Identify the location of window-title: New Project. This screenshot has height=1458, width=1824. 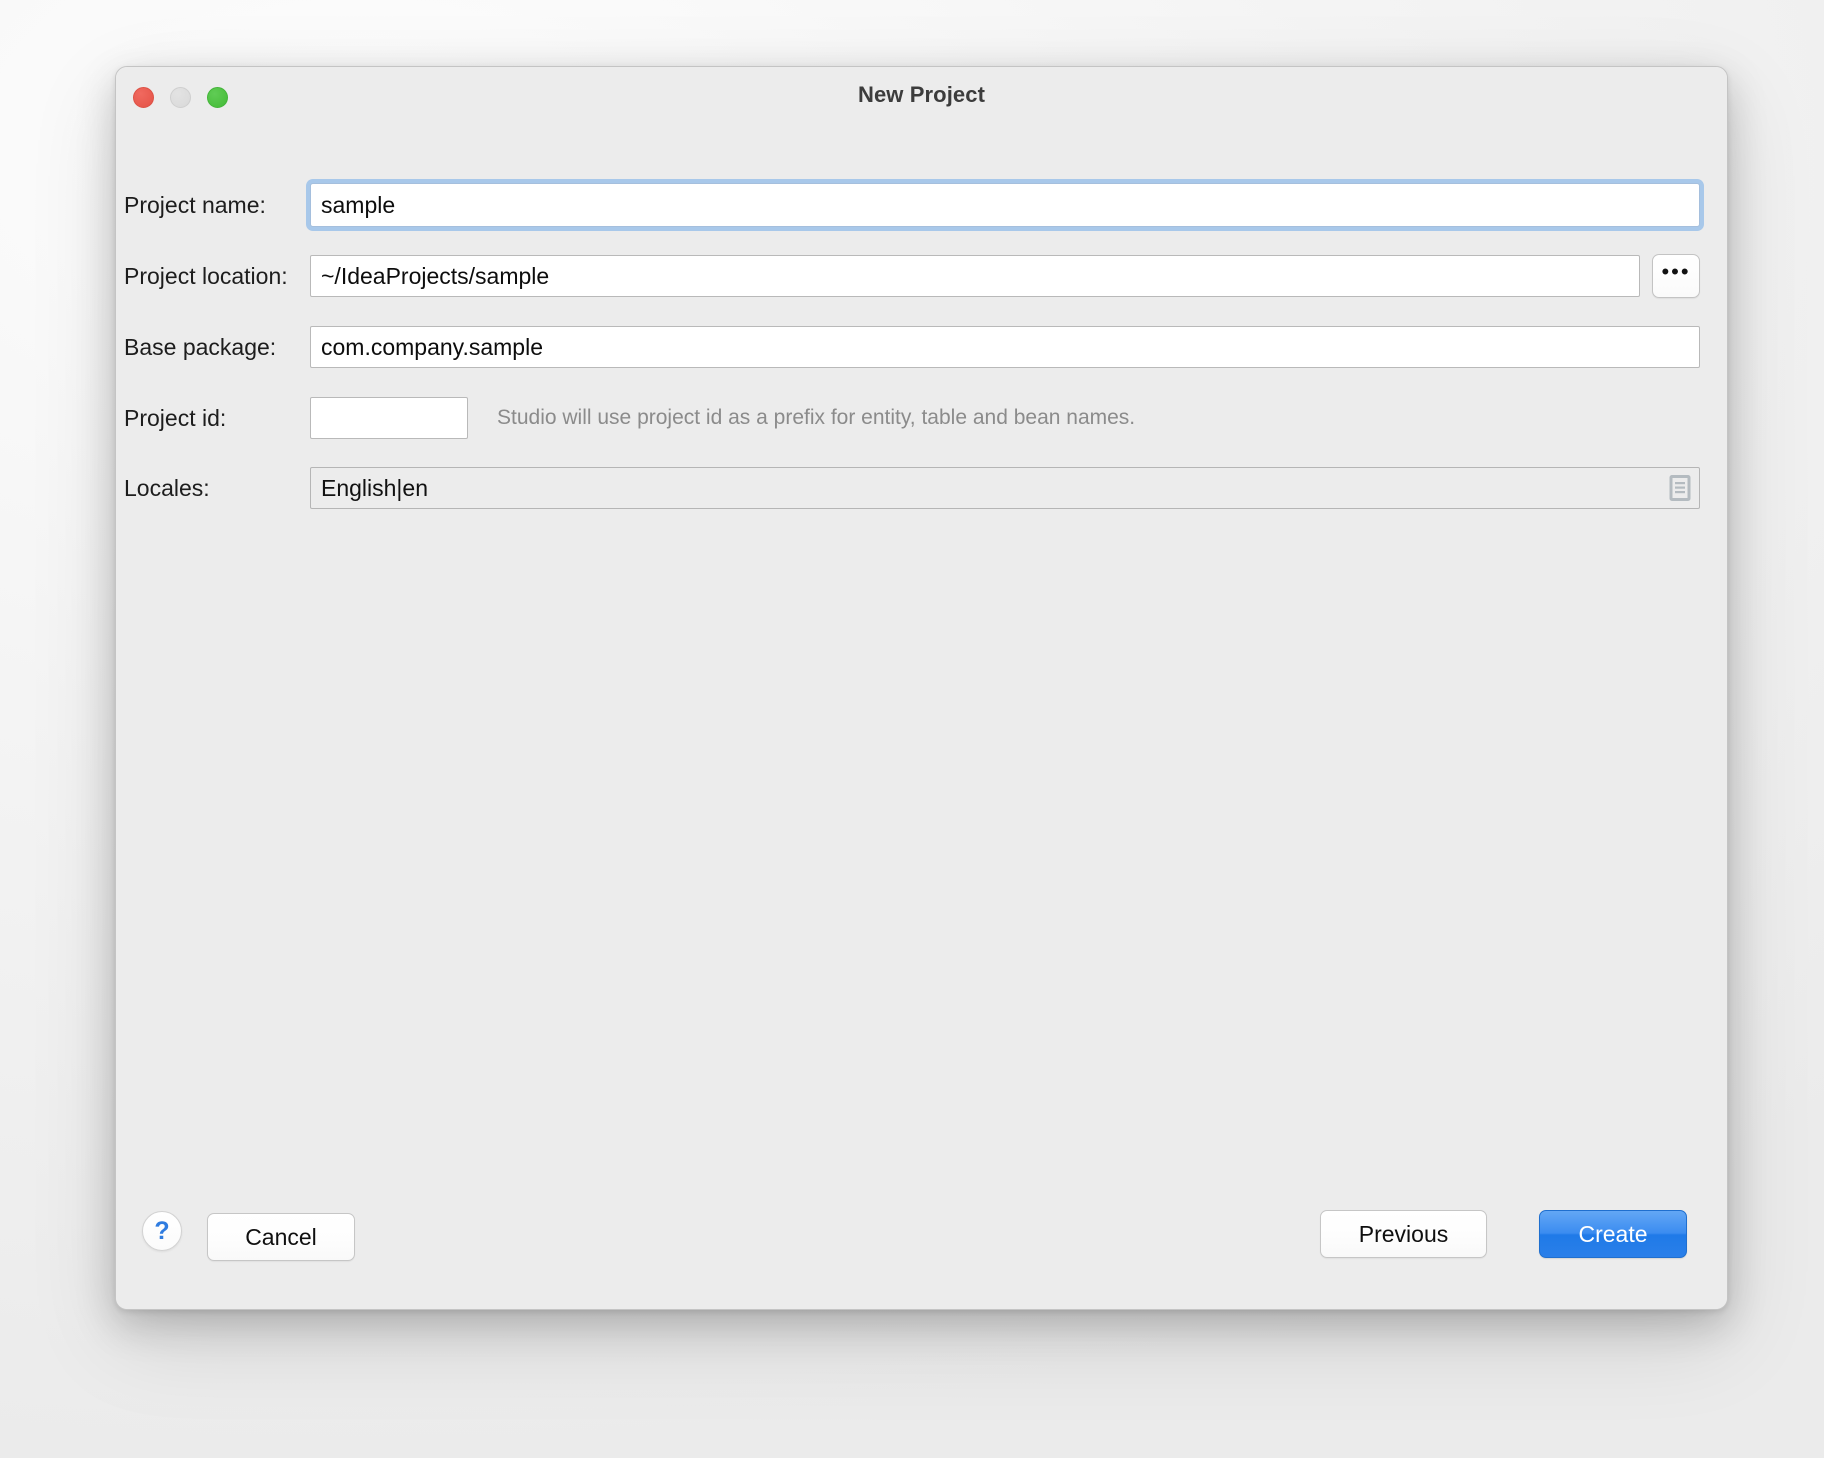
(921, 94).